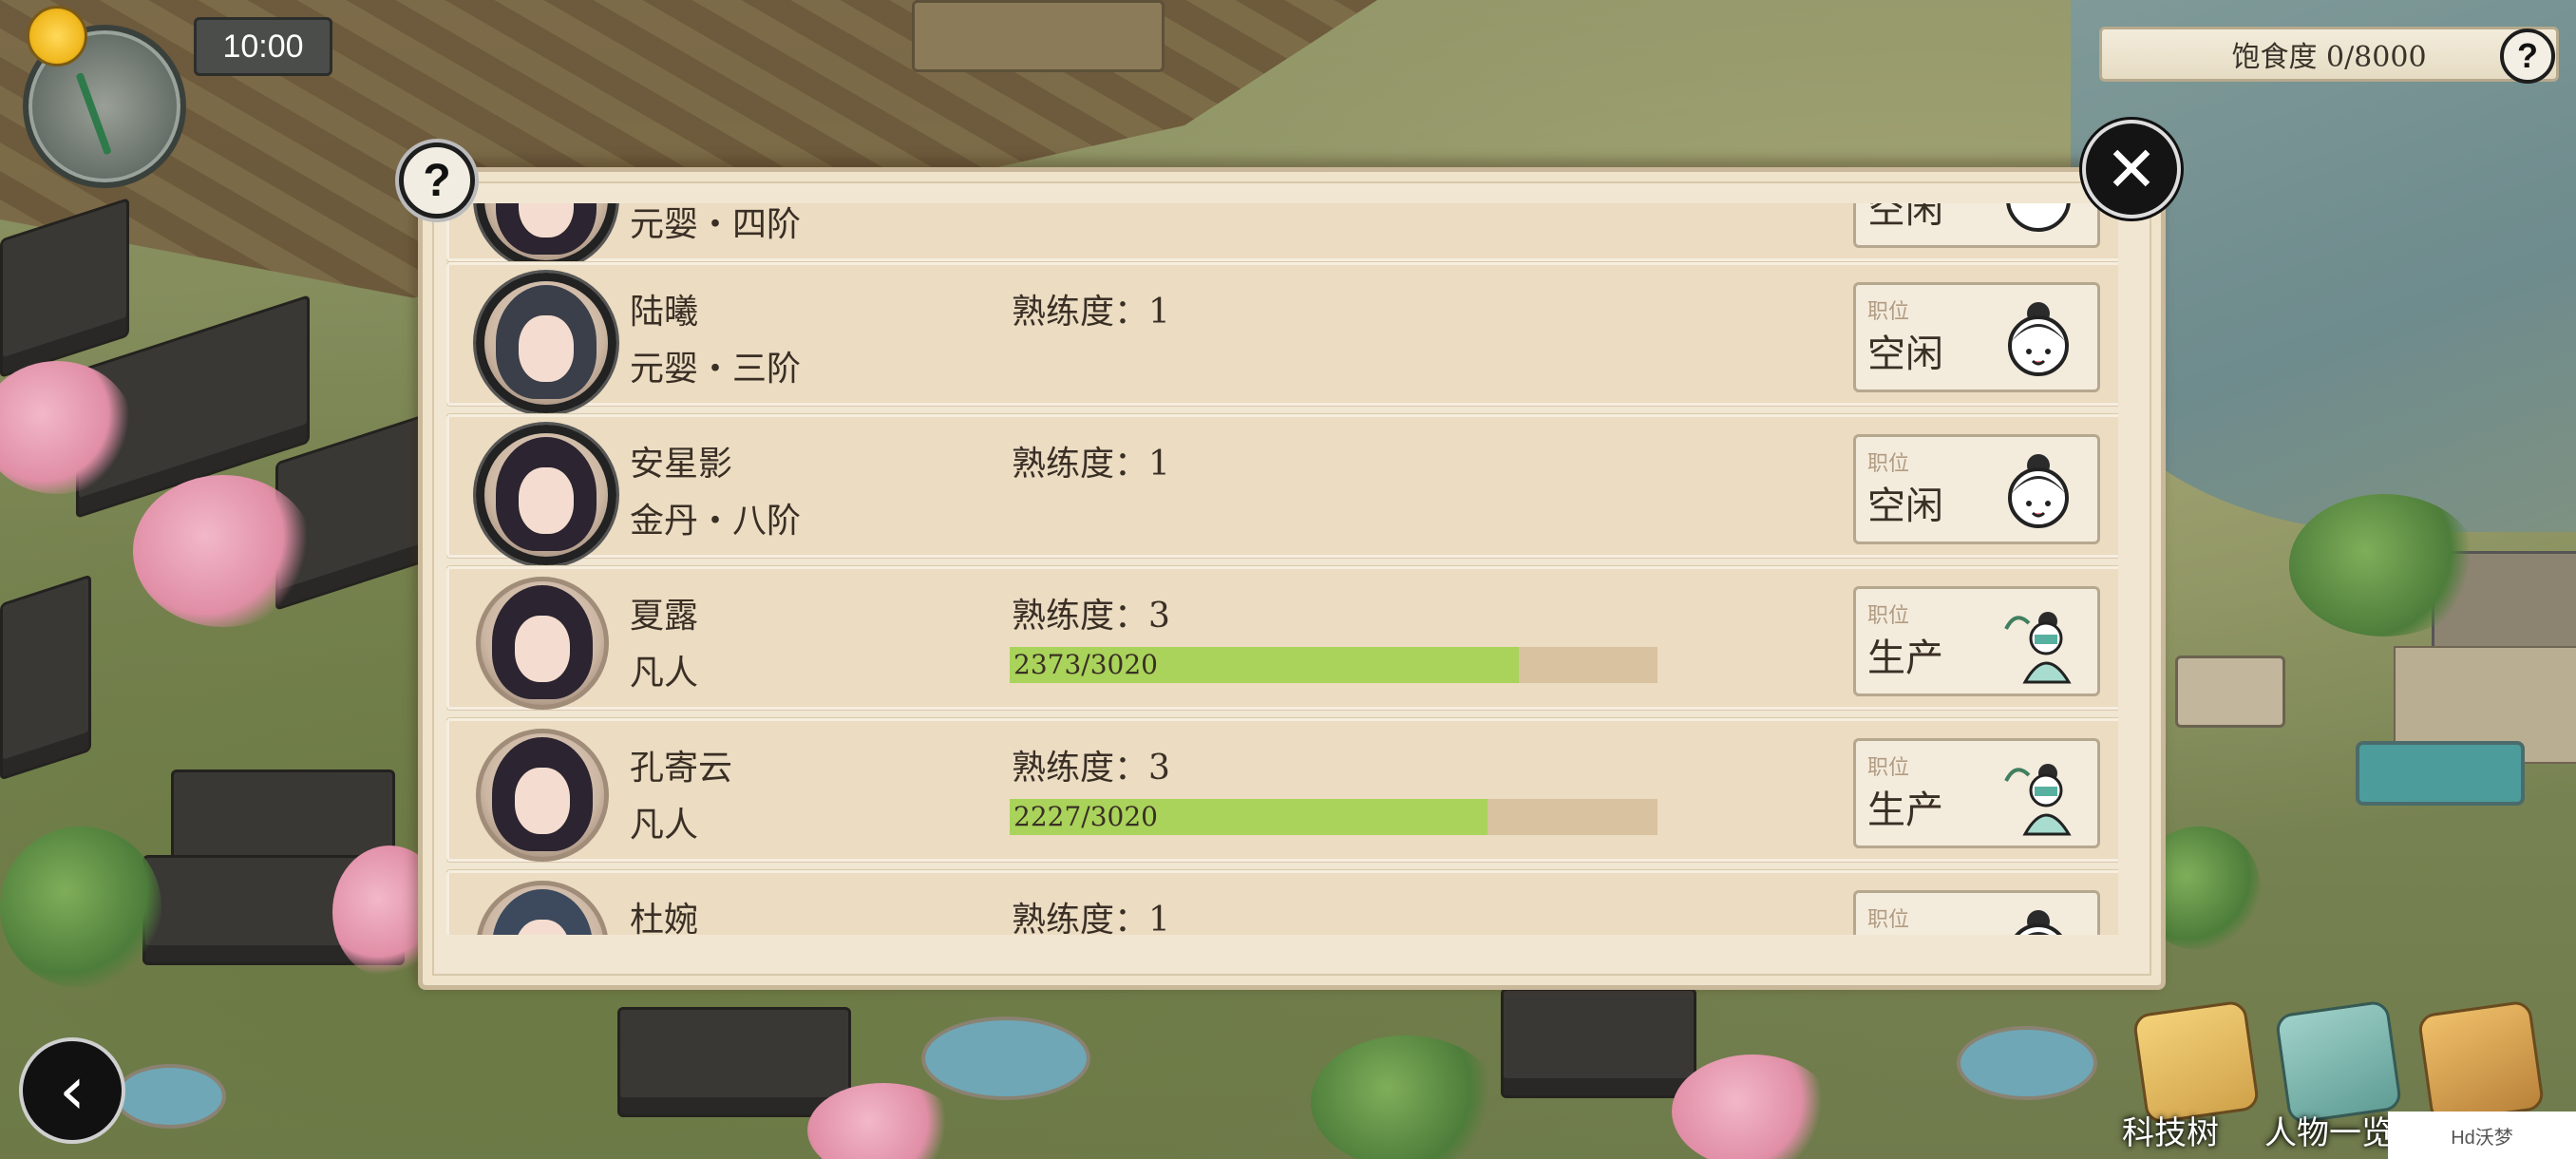 The width and height of the screenshot is (2576, 1159). What do you see at coordinates (1282, 902) in the screenshot?
I see `character-row: 杜婉 熟练度：1 职位` at bounding box center [1282, 902].